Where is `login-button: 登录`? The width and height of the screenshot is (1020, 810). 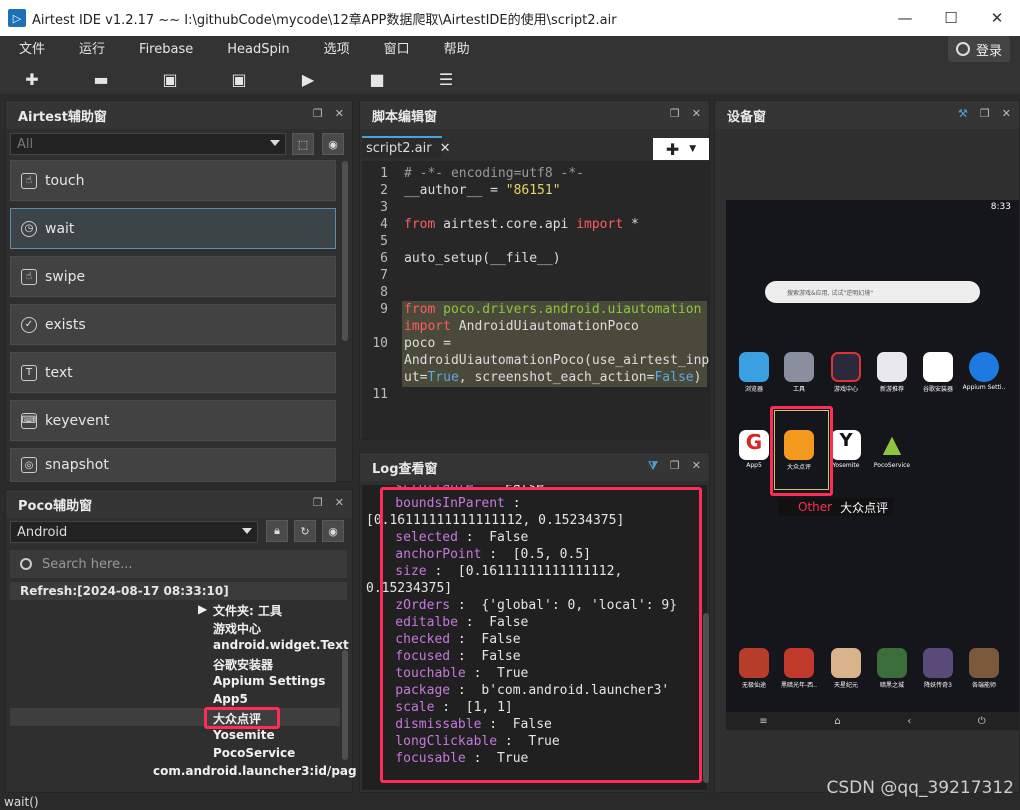
login-button: 登录 is located at coordinates (978, 49).